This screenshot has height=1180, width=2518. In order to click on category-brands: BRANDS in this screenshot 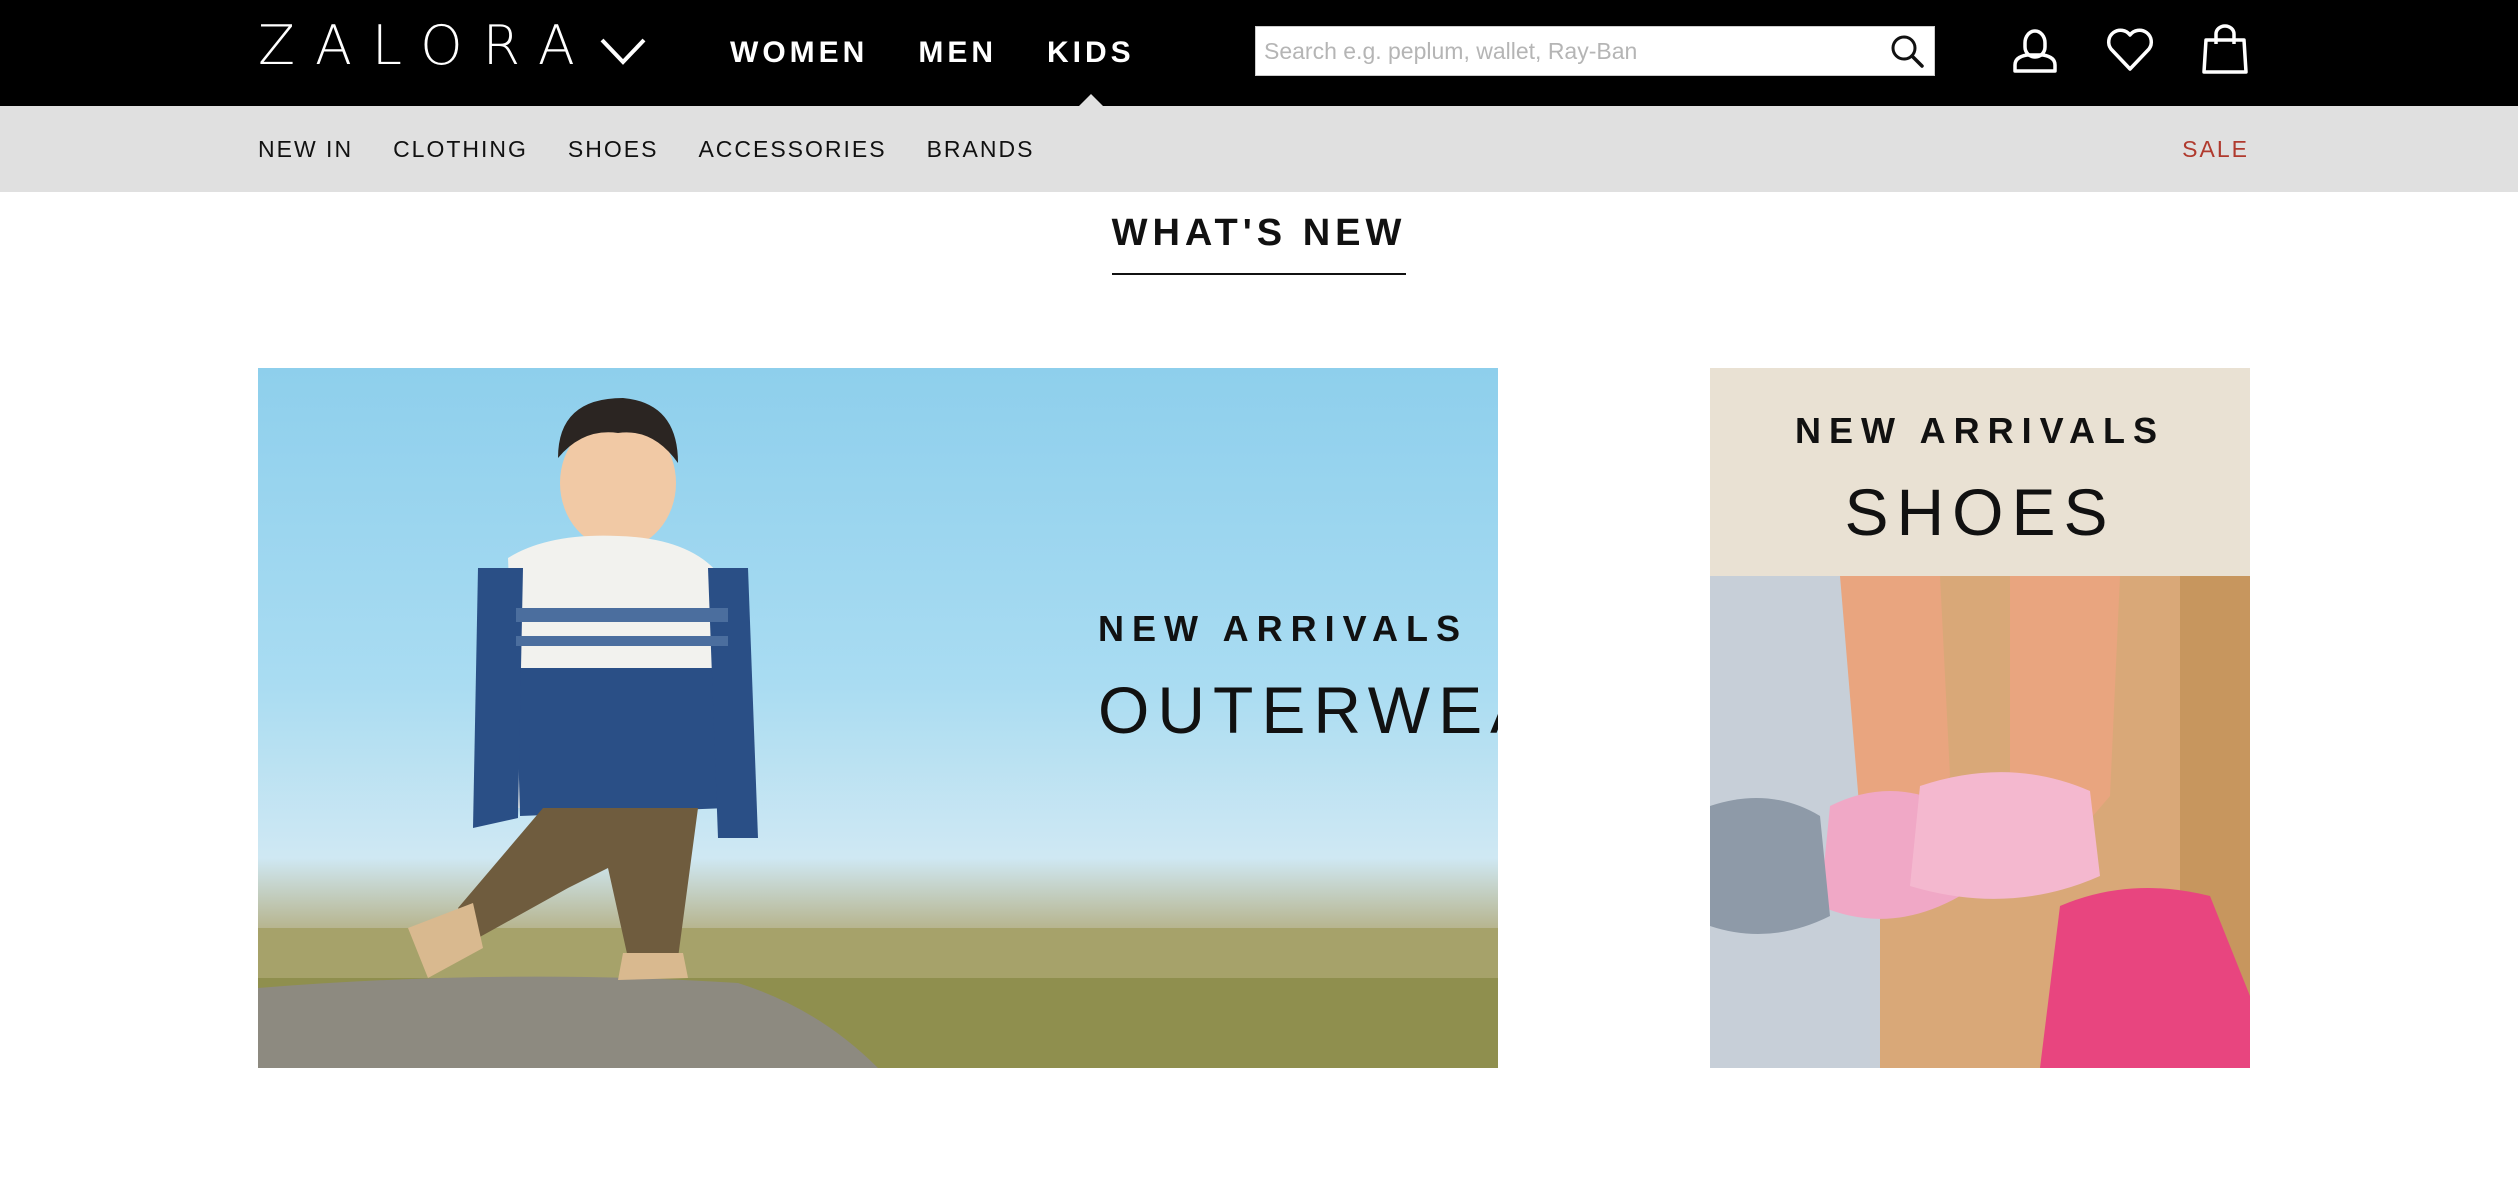, I will do `click(981, 149)`.